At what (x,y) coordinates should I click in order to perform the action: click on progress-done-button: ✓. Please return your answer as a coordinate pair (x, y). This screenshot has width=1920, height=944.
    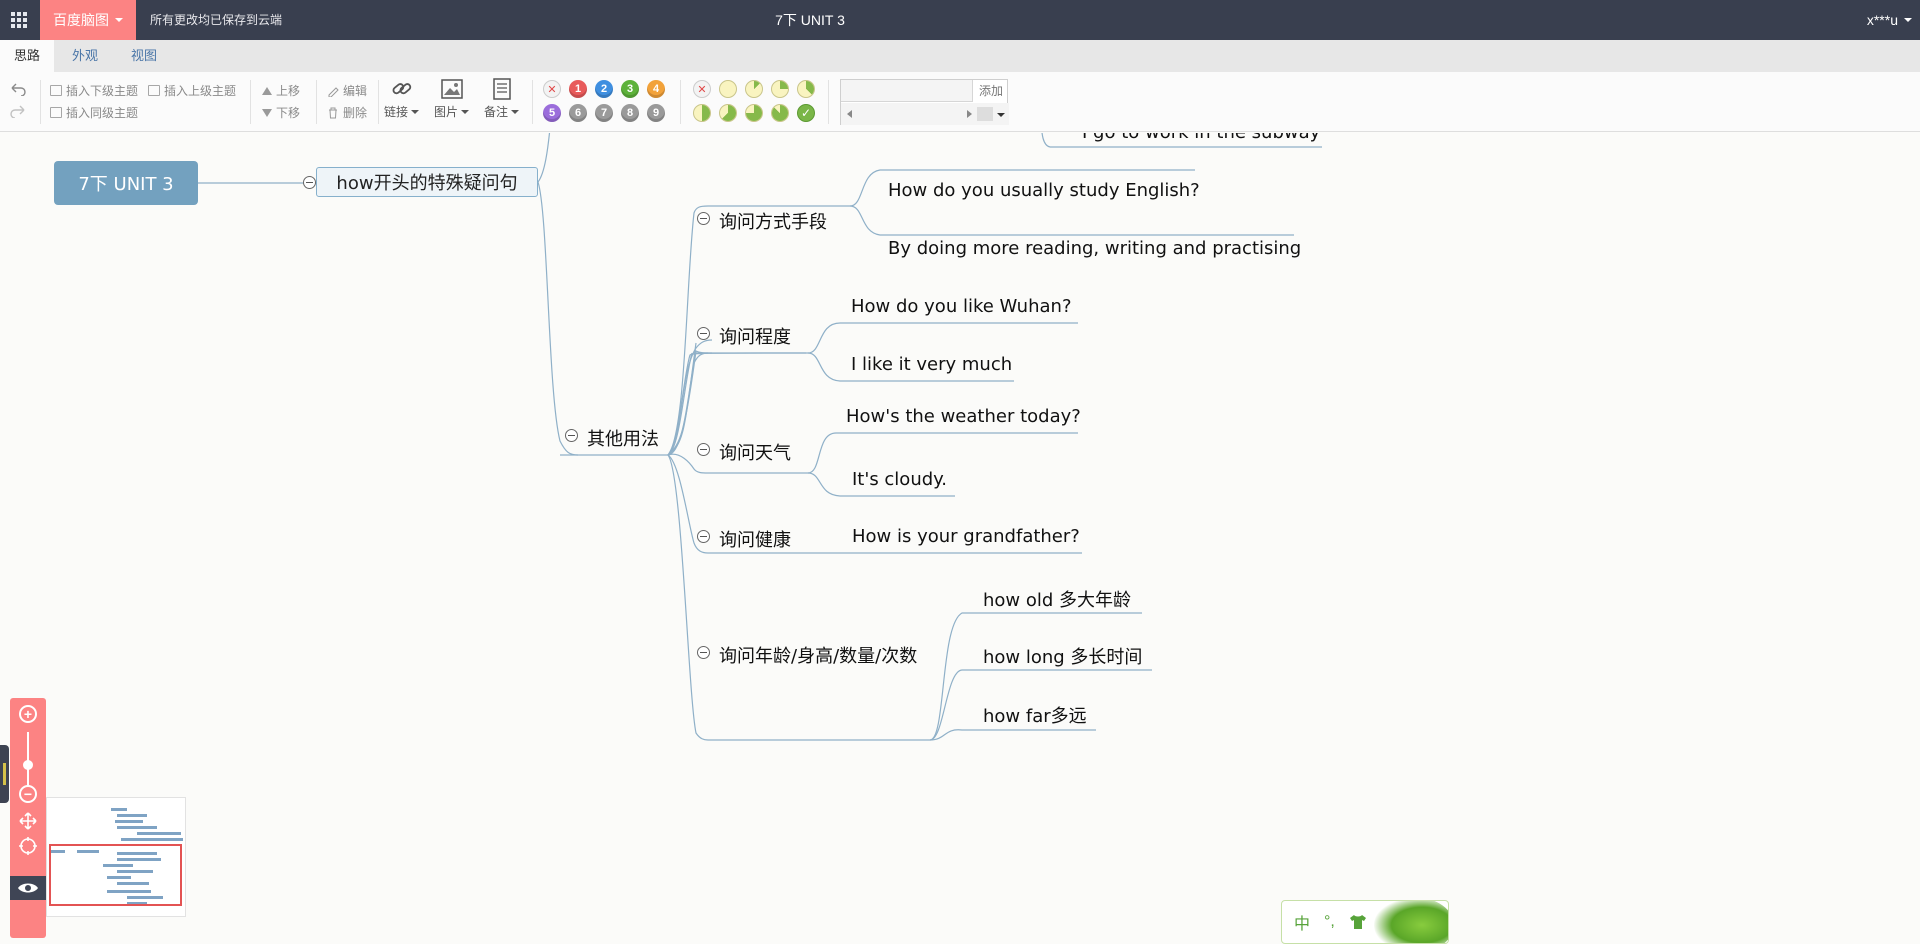
    Looking at the image, I should click on (806, 113).